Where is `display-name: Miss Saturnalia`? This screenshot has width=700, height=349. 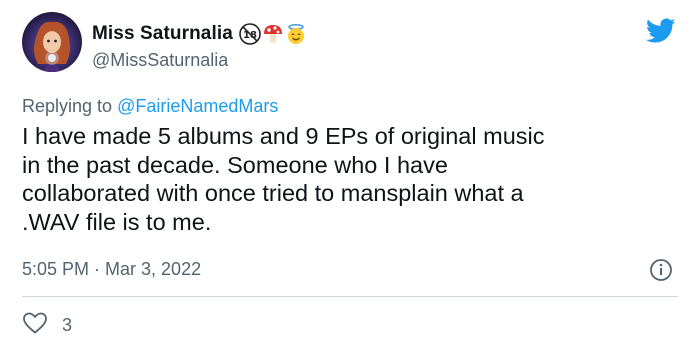
display-name: Miss Saturnalia is located at coordinates (162, 34).